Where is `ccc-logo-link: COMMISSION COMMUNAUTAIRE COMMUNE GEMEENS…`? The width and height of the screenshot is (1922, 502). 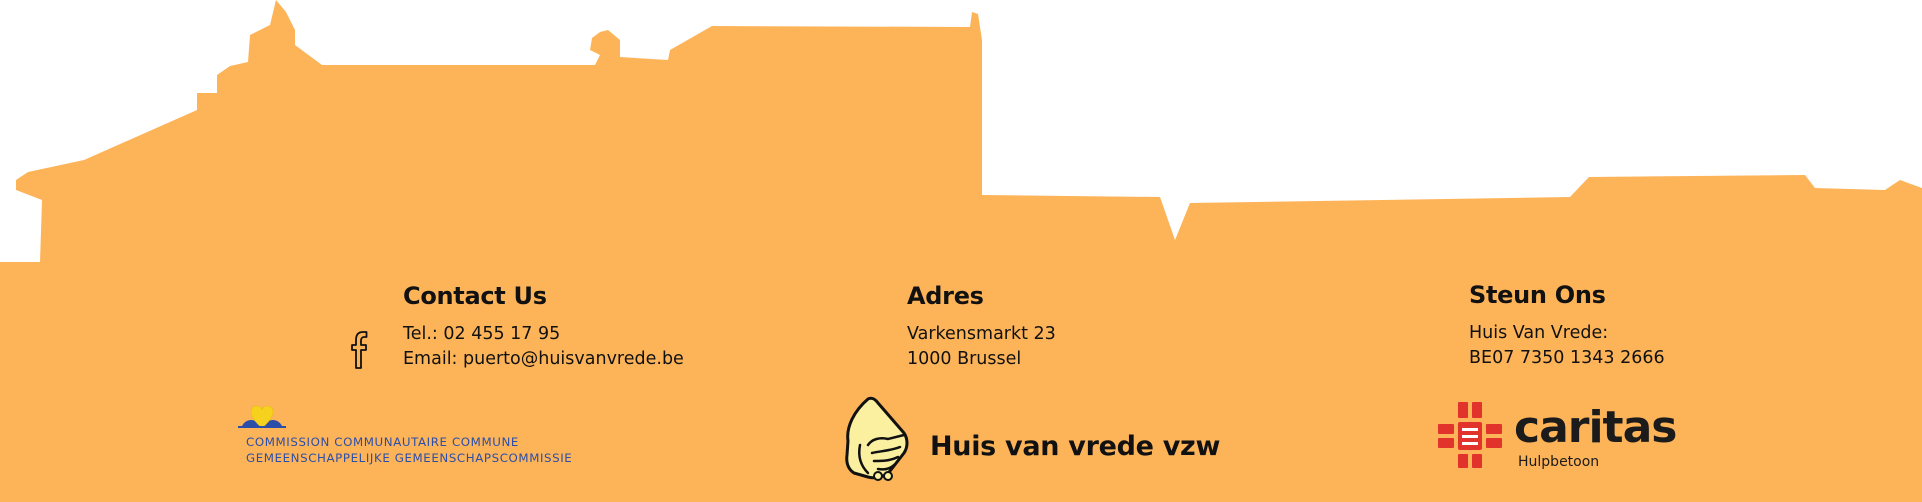 ccc-logo-link: COMMISSION COMMUNAUTAIRE COMMUNE GEMEENS… is located at coordinates (408, 436).